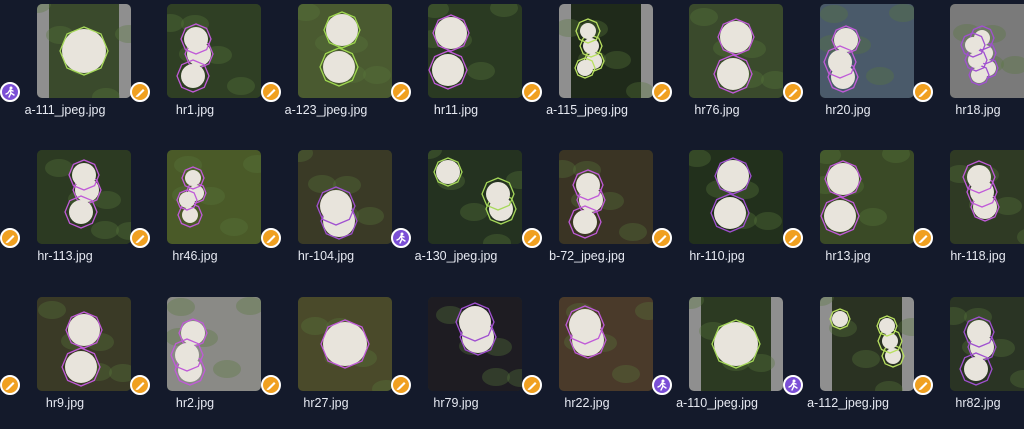 This screenshot has width=1024, height=429. I want to click on gallery-item: a-123_jpeg.jpg, so click(326, 65).